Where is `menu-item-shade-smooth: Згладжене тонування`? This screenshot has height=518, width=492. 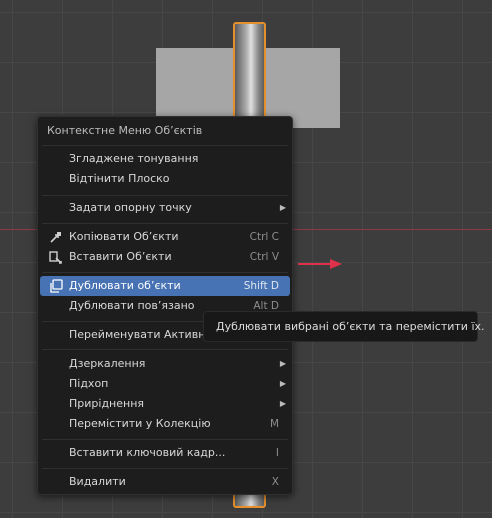
menu-item-shade-smooth: Згладжене тонування is located at coordinates (165, 159).